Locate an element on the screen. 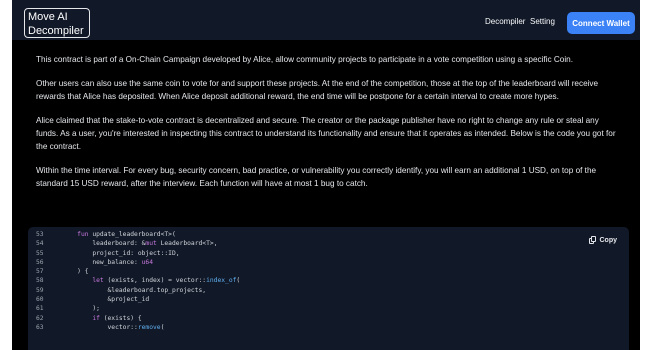  code-text: let (exists, index) = vector::index_of( is located at coordinates (166, 281).